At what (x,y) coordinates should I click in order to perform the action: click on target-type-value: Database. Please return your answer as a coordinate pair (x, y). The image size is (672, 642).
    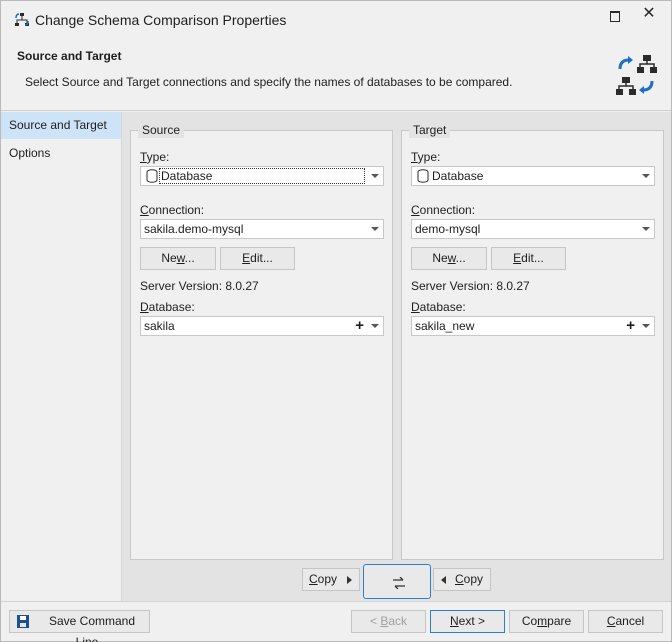
    Looking at the image, I should click on (458, 176).